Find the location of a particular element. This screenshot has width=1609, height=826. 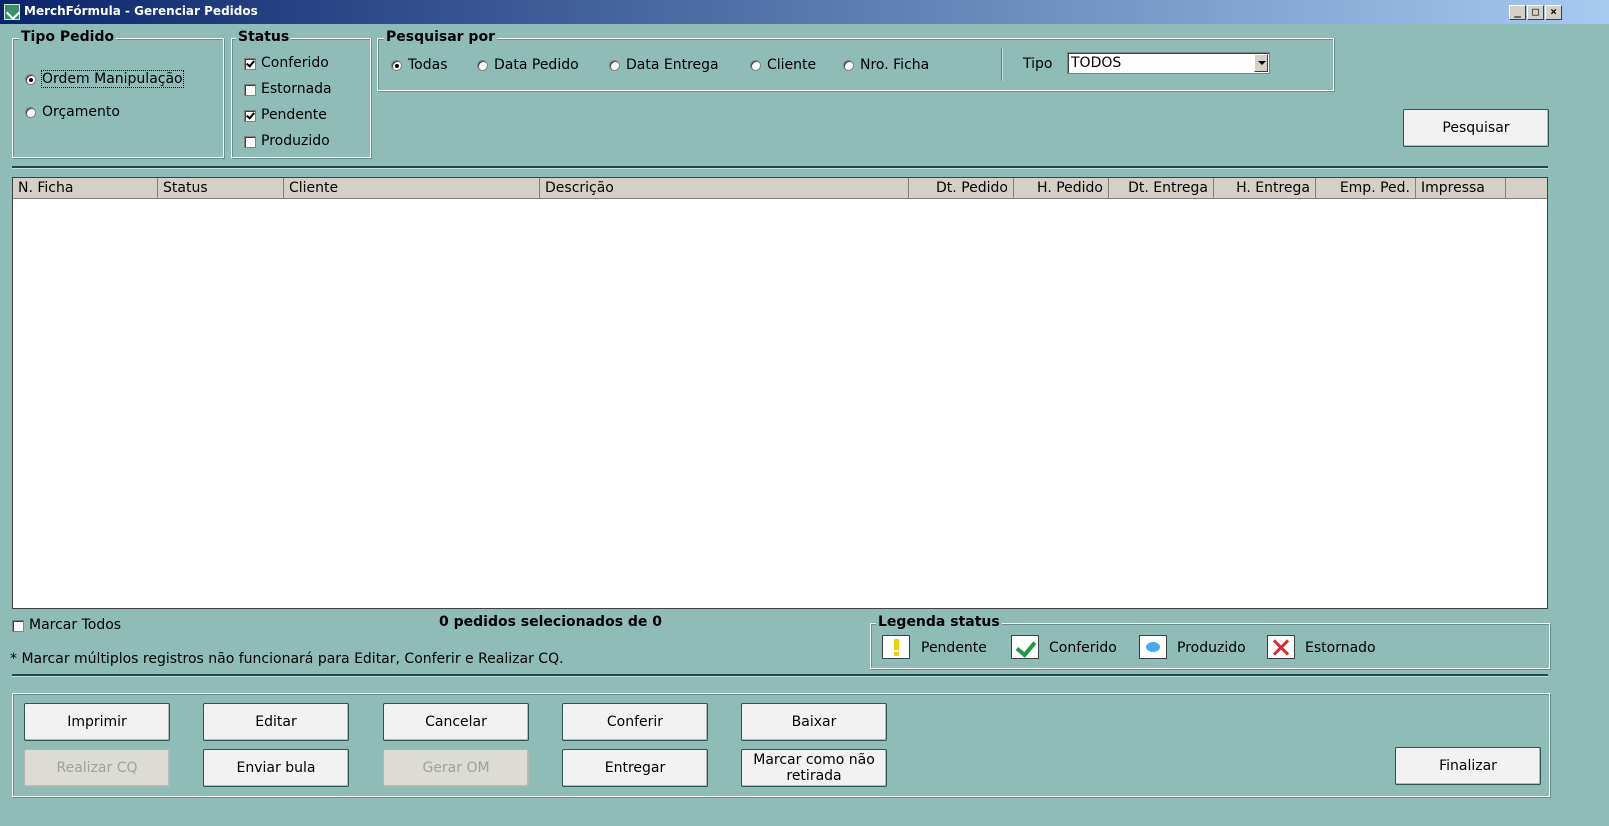

radio-orcamento is located at coordinates (30, 112).